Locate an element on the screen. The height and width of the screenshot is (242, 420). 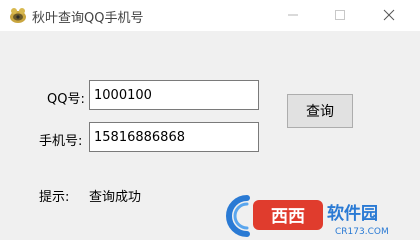
close-button is located at coordinates (389, 15).